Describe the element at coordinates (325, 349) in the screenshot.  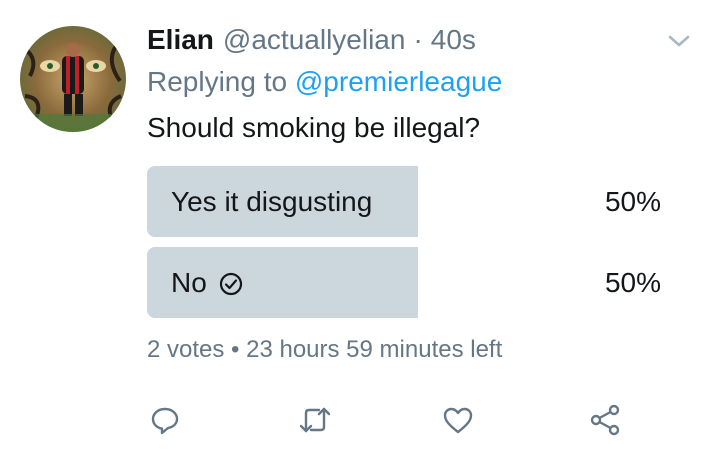
I see `poll-meta: 2 votes • 23 hours 59 minutes left` at that location.